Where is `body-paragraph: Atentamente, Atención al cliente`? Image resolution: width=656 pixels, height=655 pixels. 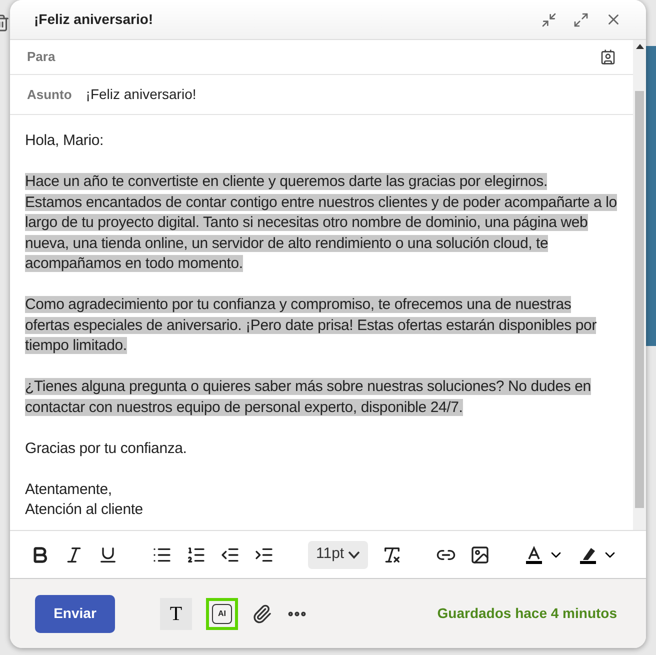 body-paragraph: Atentamente, Atención al cliente is located at coordinates (84, 500).